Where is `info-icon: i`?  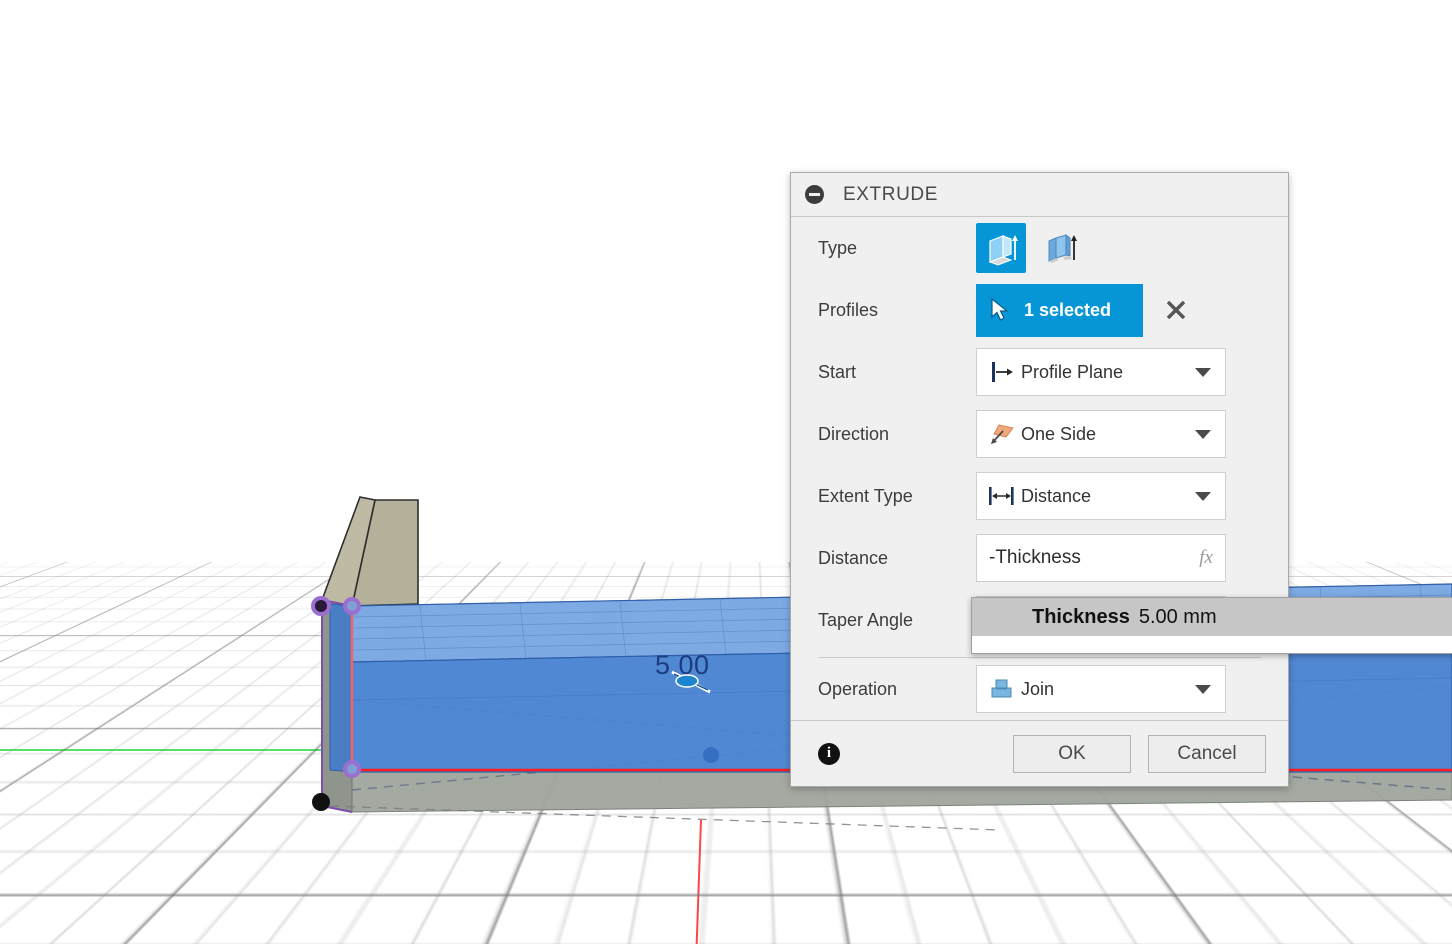 info-icon: i is located at coordinates (829, 753).